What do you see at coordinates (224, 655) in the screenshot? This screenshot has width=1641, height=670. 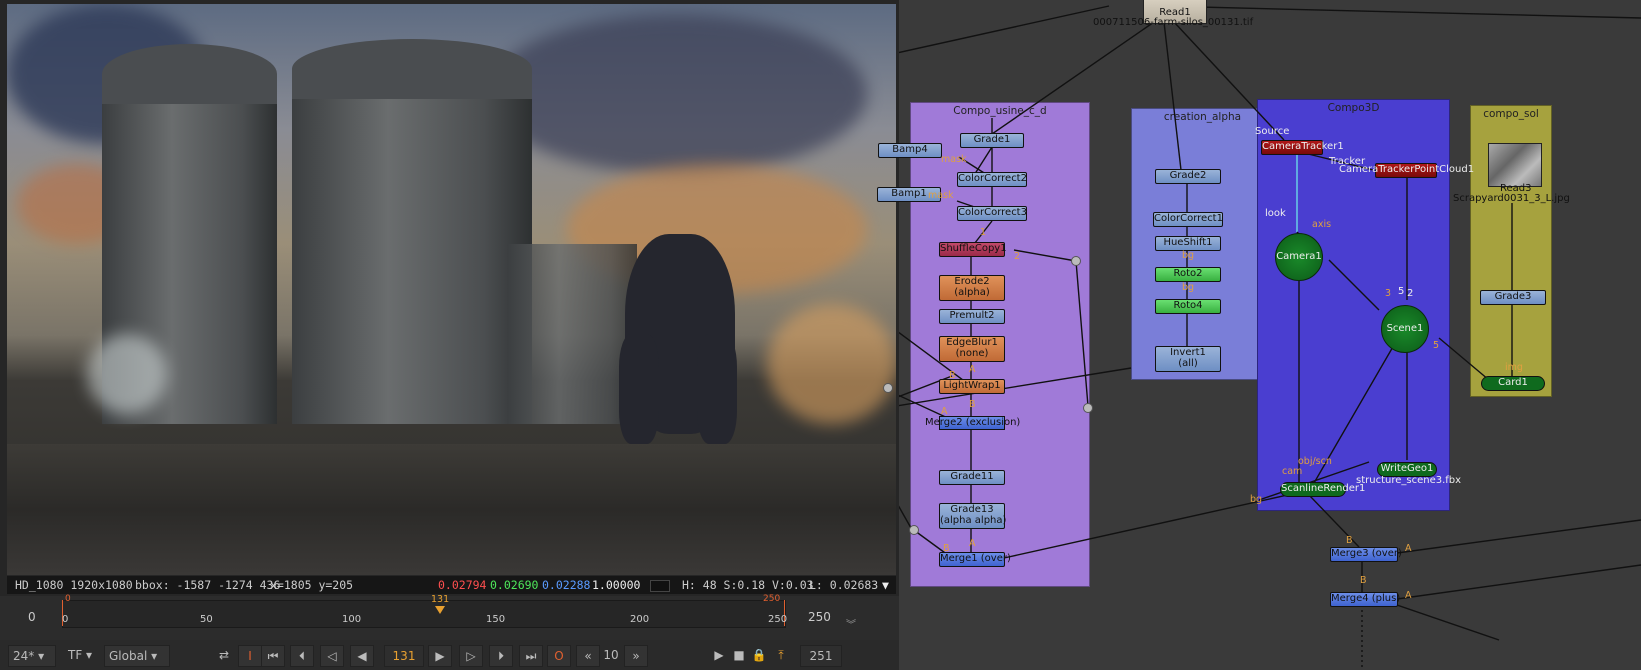 I see `loop-icon: ⇄` at bounding box center [224, 655].